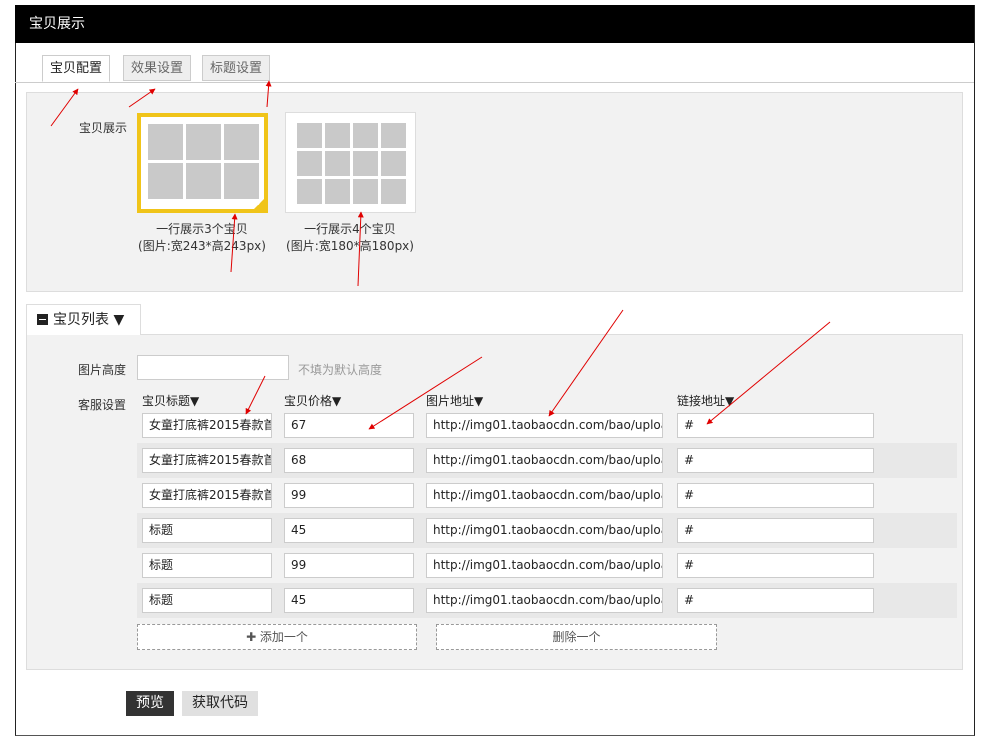  I want to click on item-price-input: 67, so click(349, 425).